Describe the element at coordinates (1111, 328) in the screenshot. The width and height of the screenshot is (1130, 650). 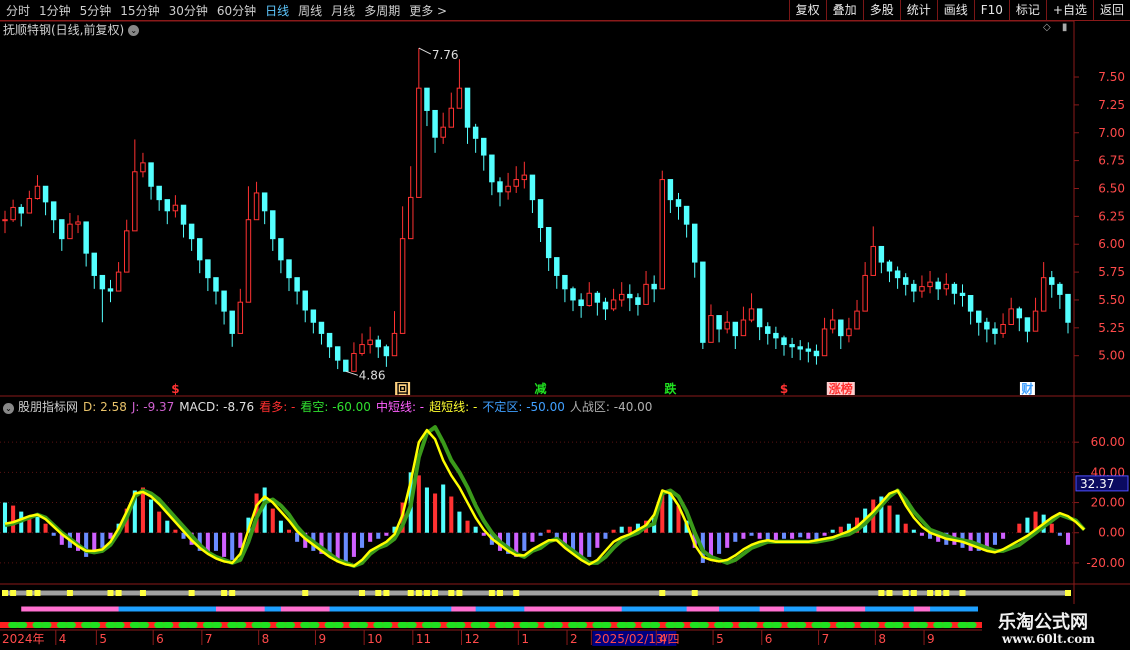
I see `price-tick-label: 5.25` at that location.